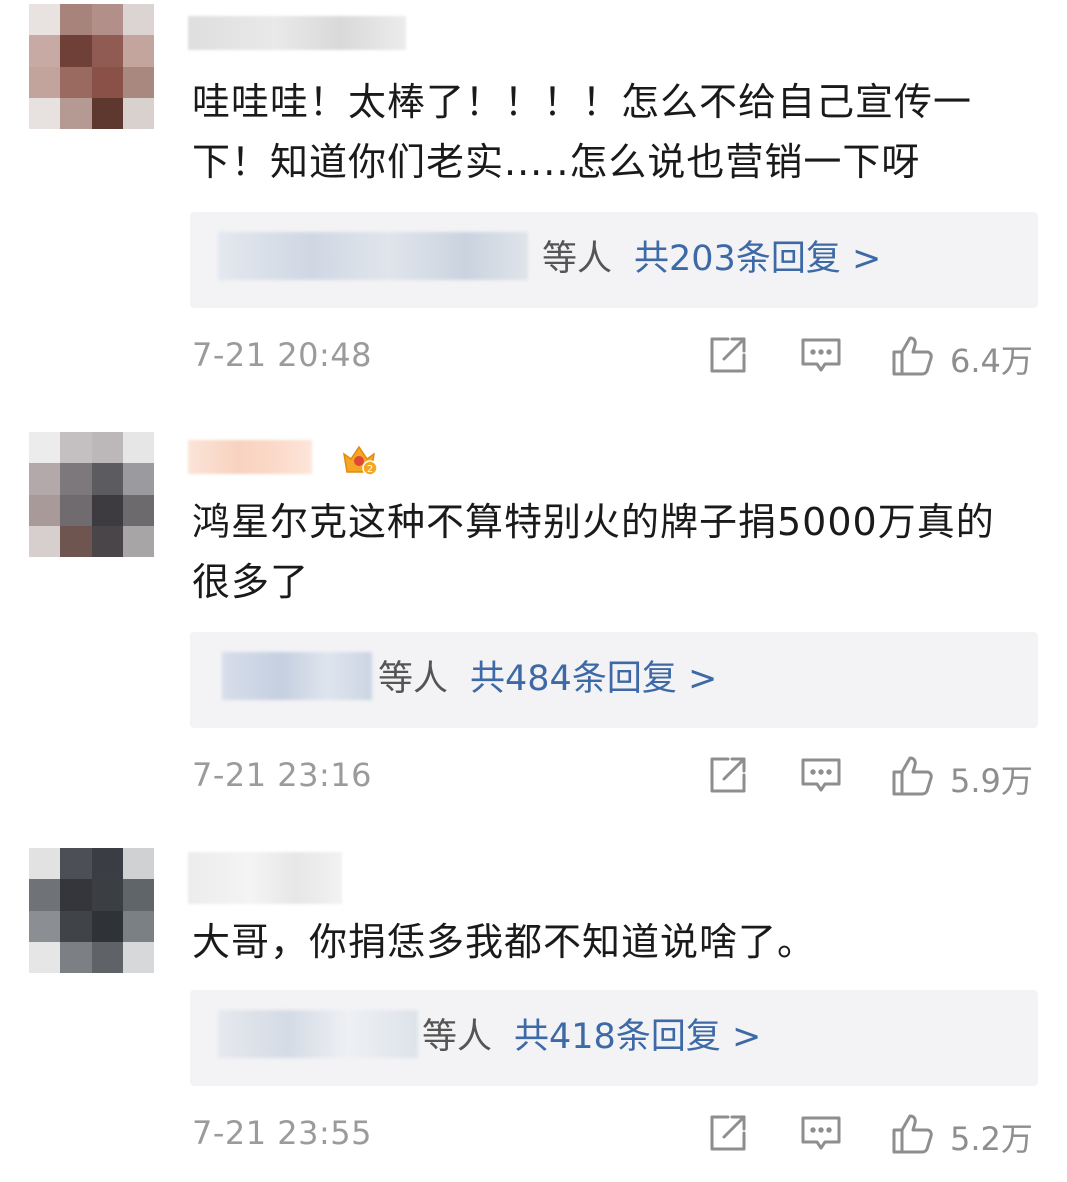  Describe the element at coordinates (282, 775) in the screenshot. I see `comment-time: 7-21 23:16` at that location.